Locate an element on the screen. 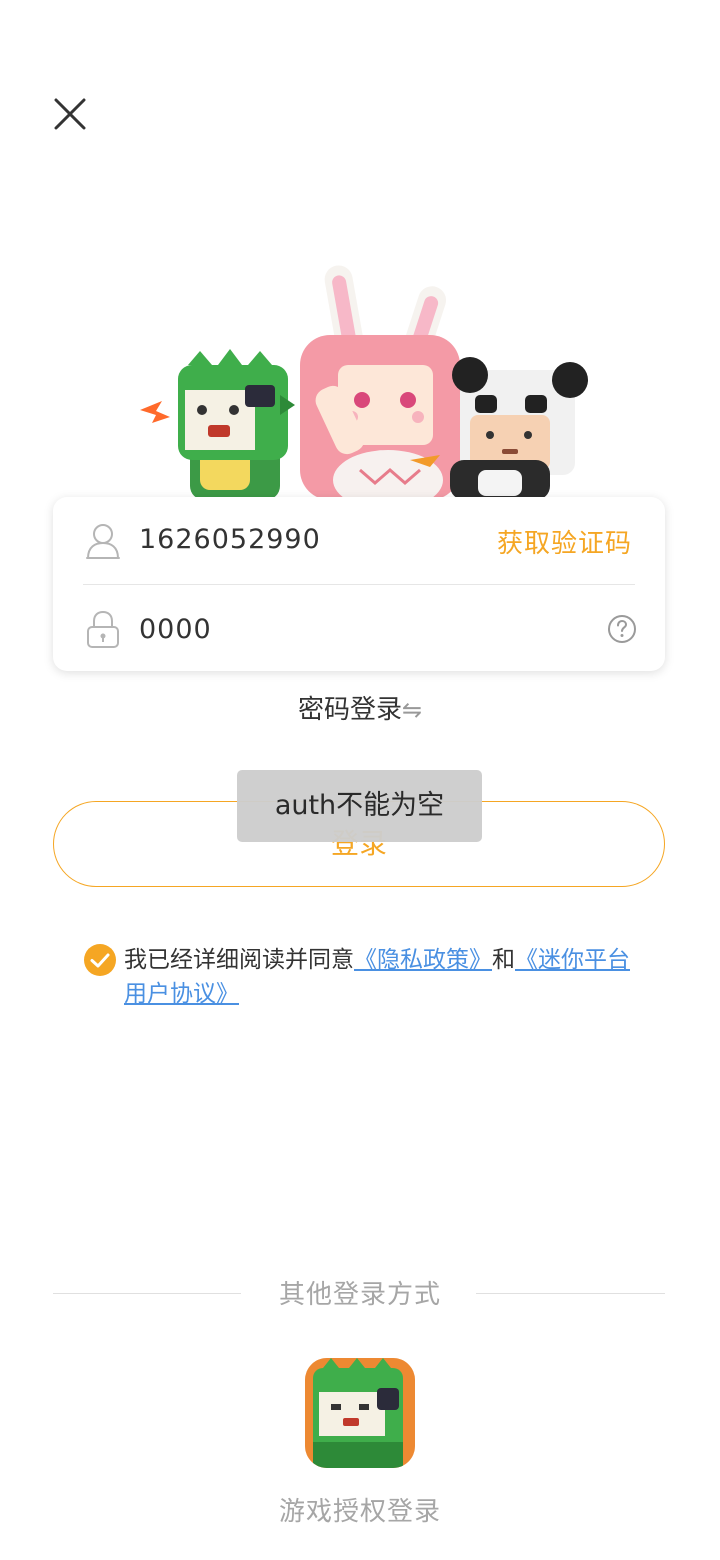 Image resolution: width=720 pixels, height=1560 pixels. user-icon is located at coordinates (103, 540).